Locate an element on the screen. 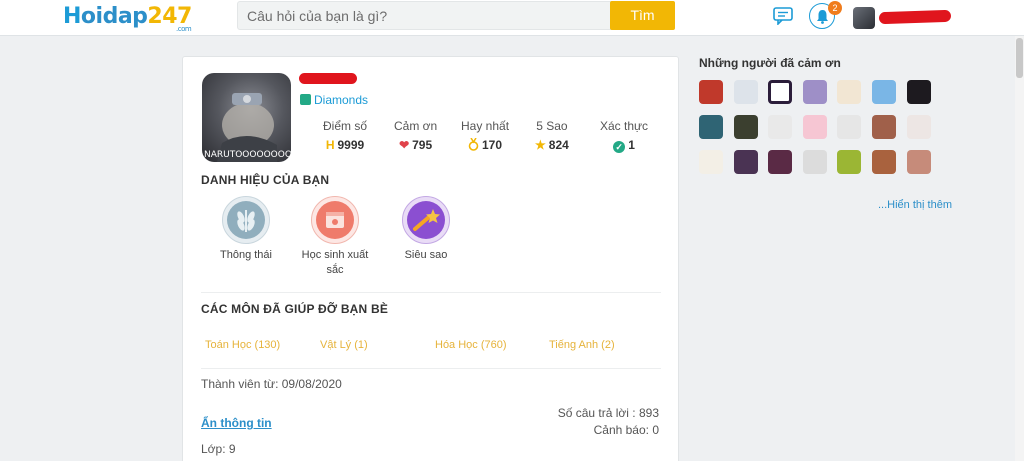 Image resolution: width=1024 pixels, height=461 pixels. medal-icon is located at coordinates (473, 144).